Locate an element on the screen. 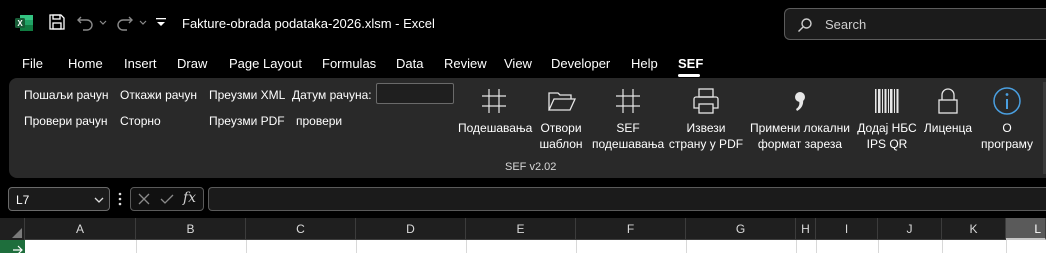 Image resolution: width=1046 pixels, height=253 pixels. settings-button-label: Подешавања is located at coordinates (495, 128).